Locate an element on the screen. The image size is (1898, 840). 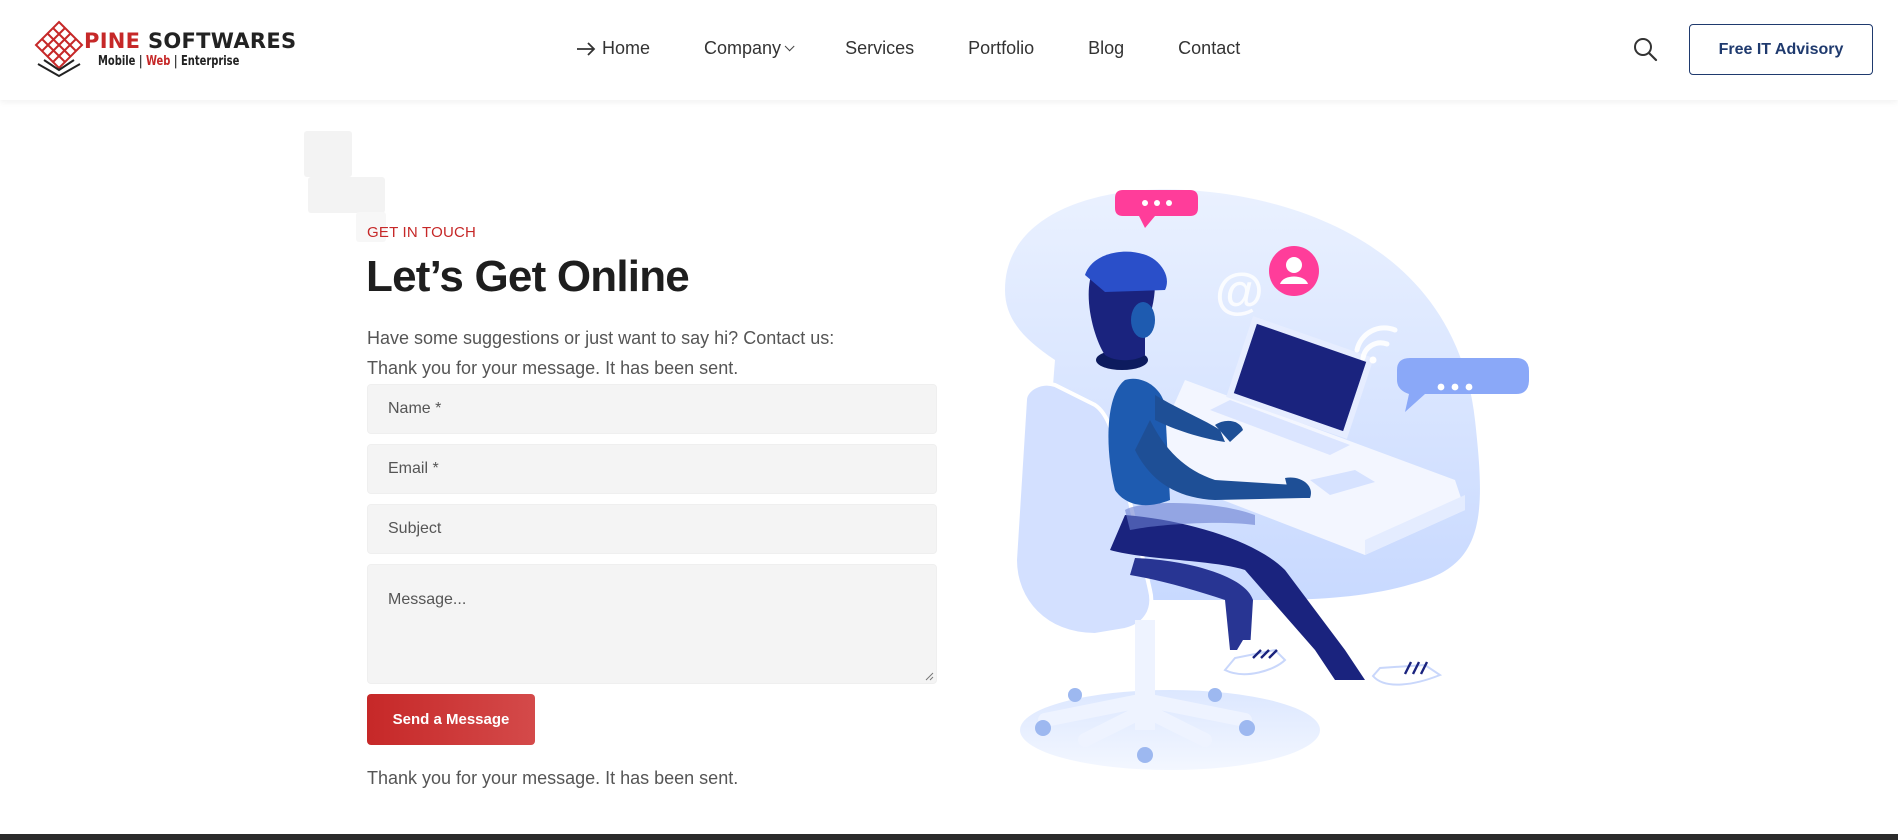
search-icon is located at coordinates (1645, 49).